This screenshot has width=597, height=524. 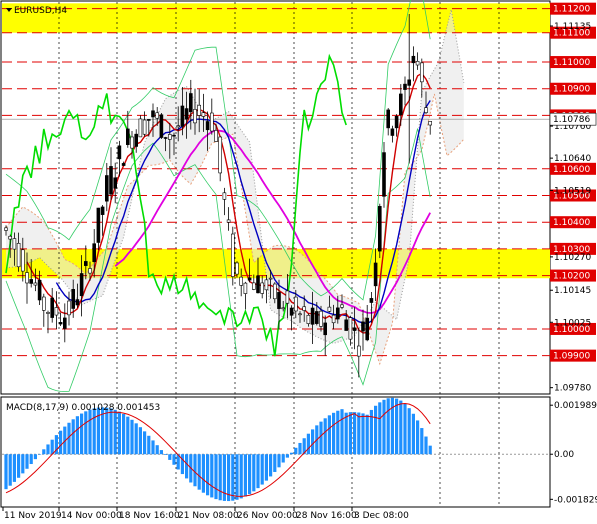 What do you see at coordinates (571, 10) in the screenshot?
I see `level-label-0: 1.11200` at bounding box center [571, 10].